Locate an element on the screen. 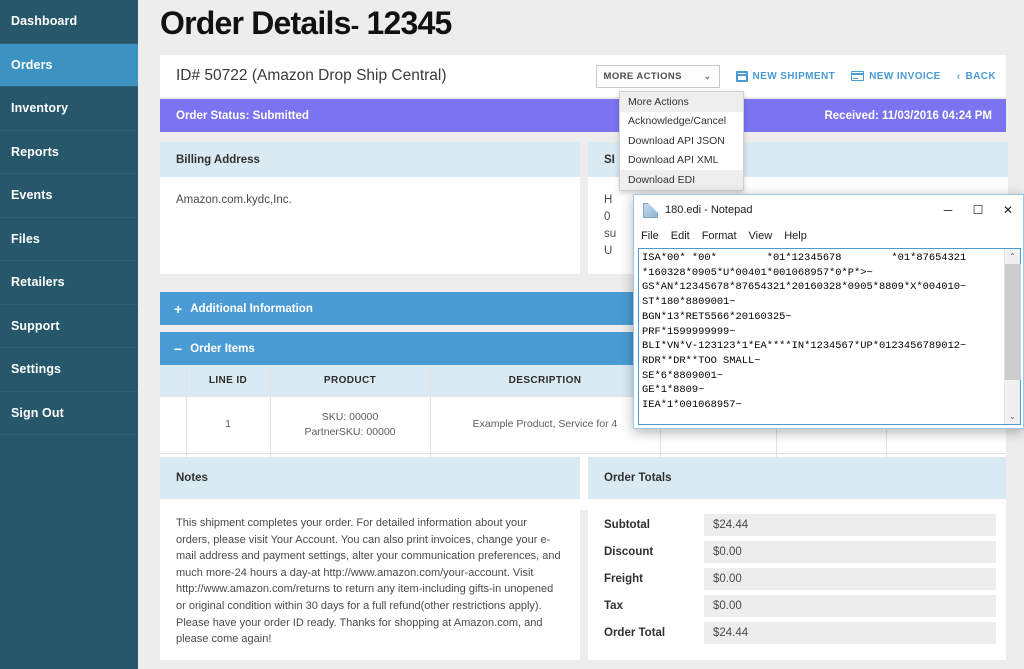  totals-label: Order Total is located at coordinates (635, 632).